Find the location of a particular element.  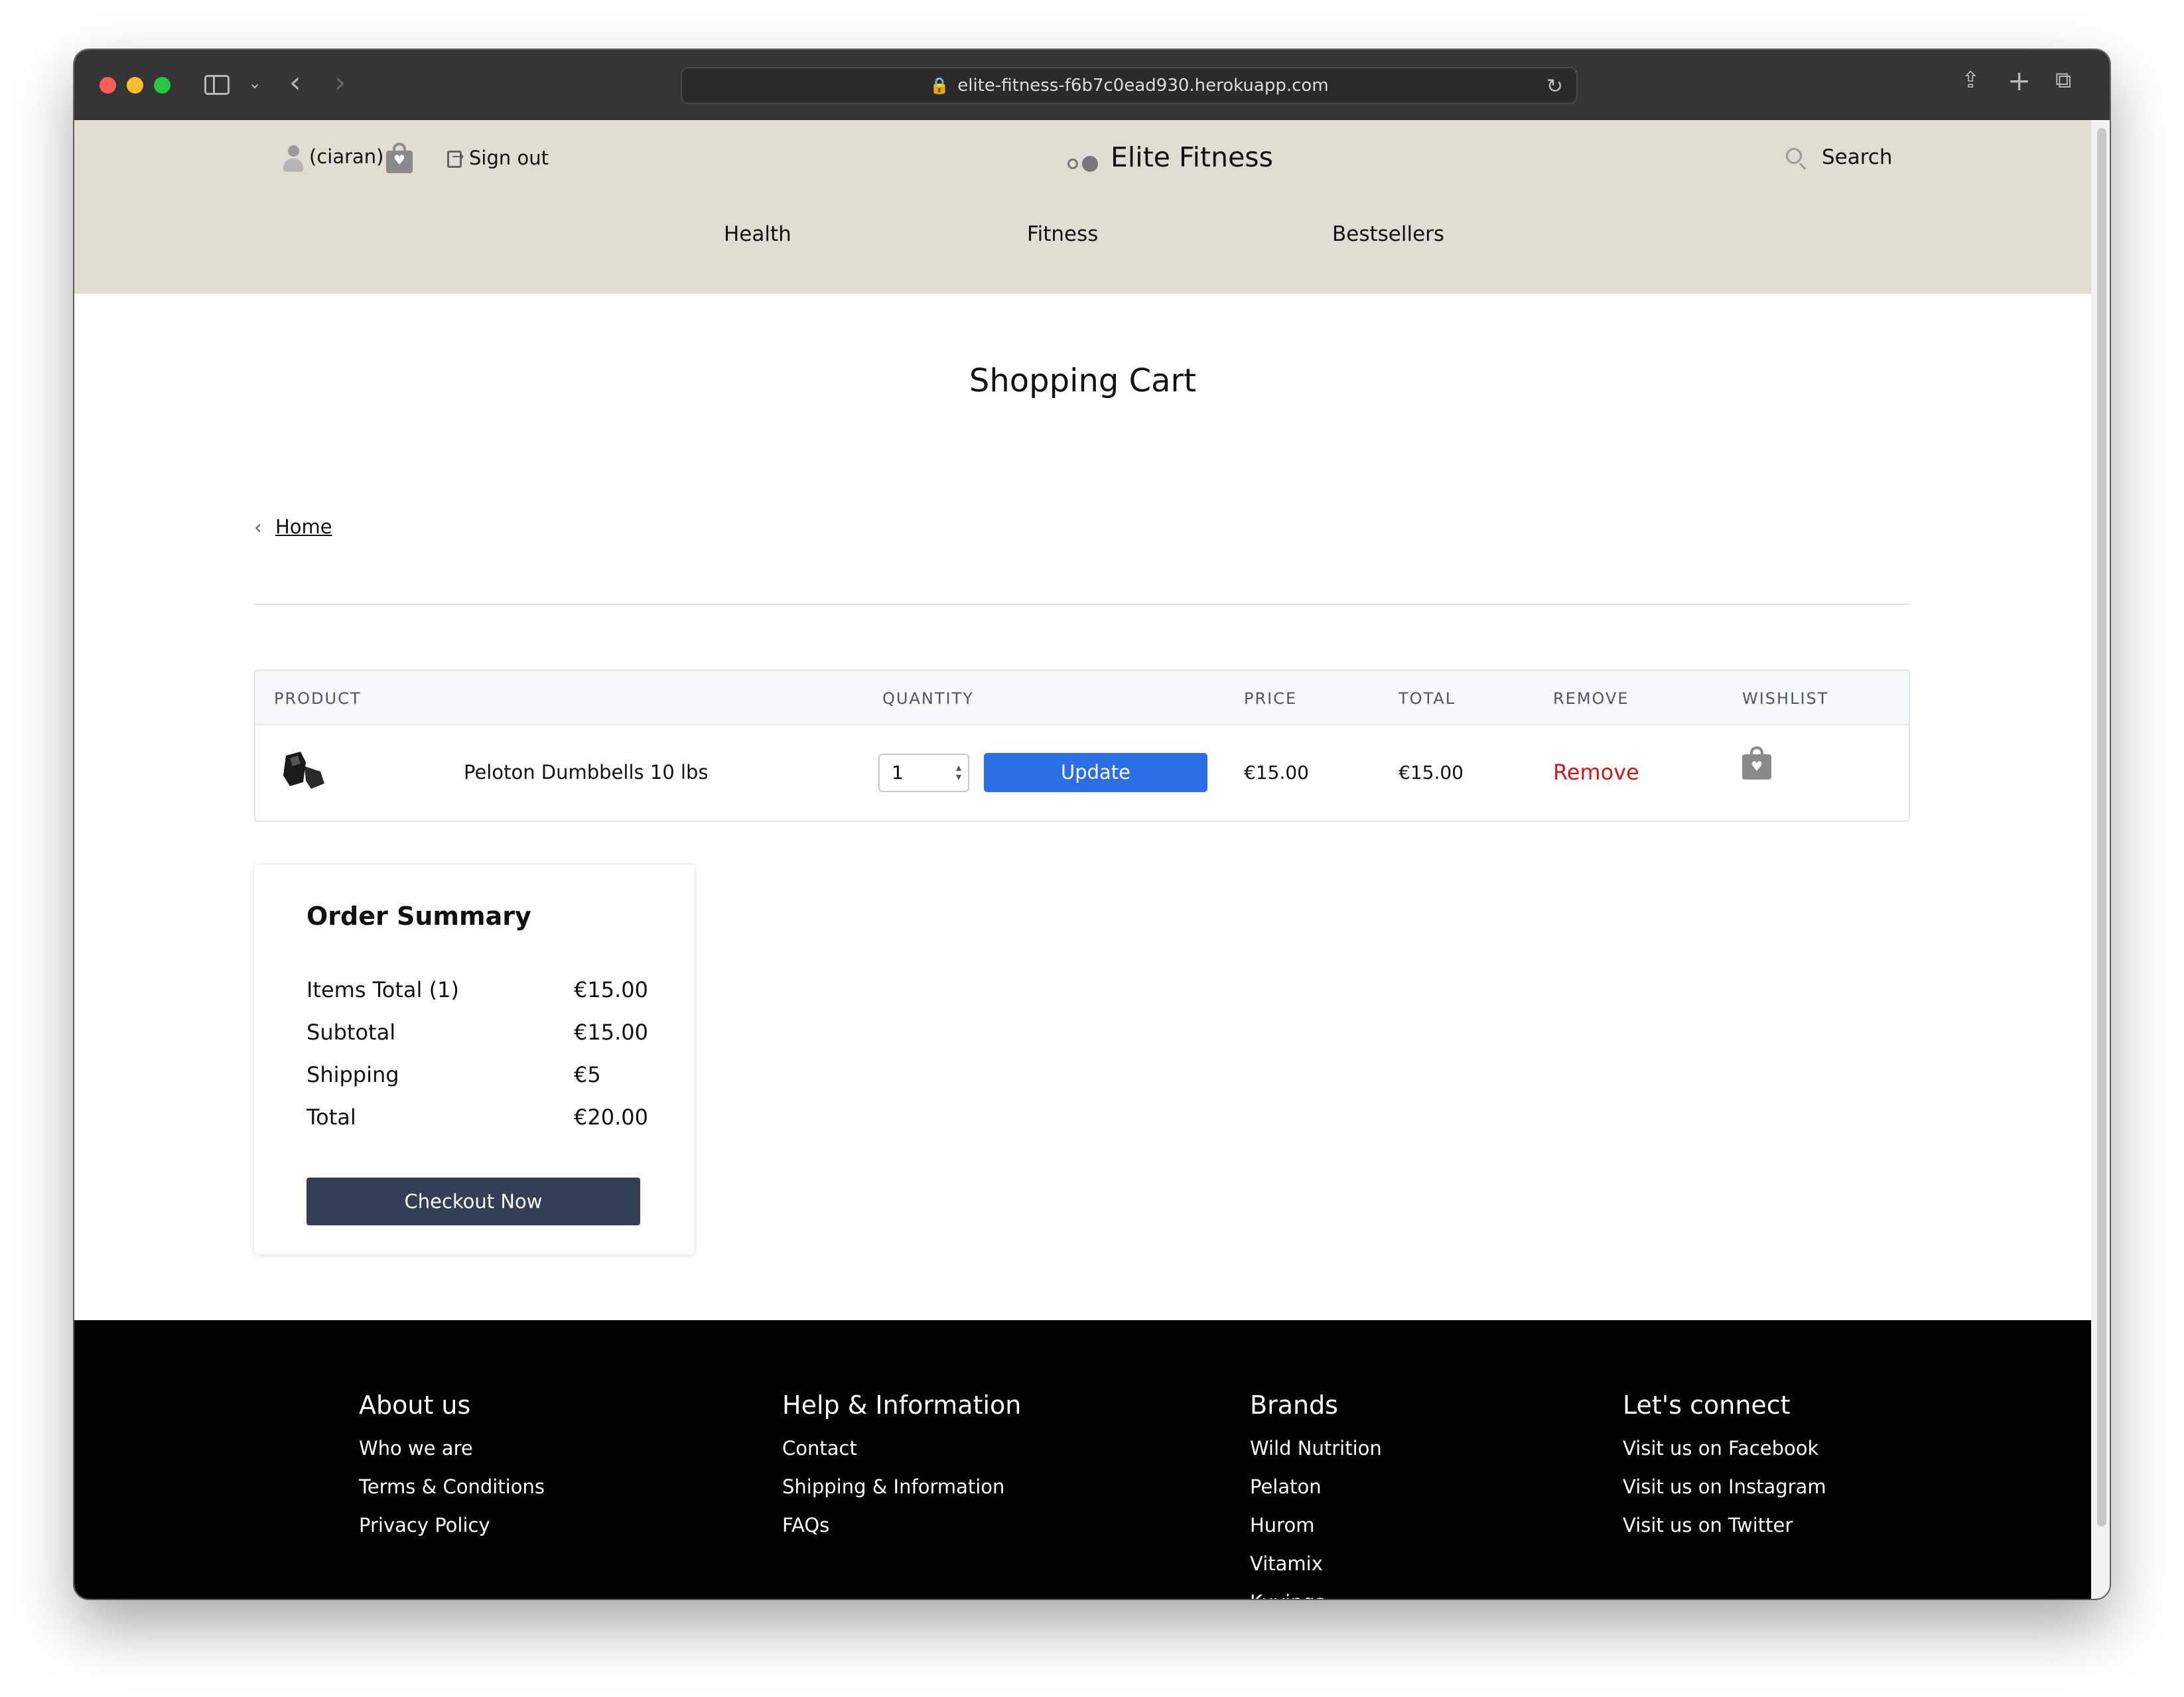

footer-link: Contact is located at coordinates (902, 1448).